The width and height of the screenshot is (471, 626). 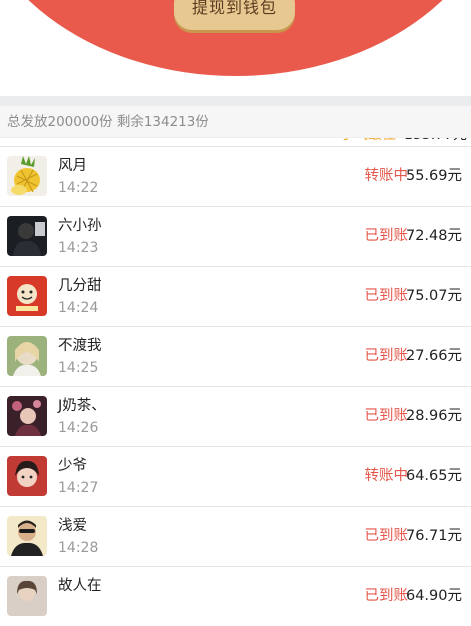 I want to click on best-luck-amount: 153.77元, so click(x=435, y=142).